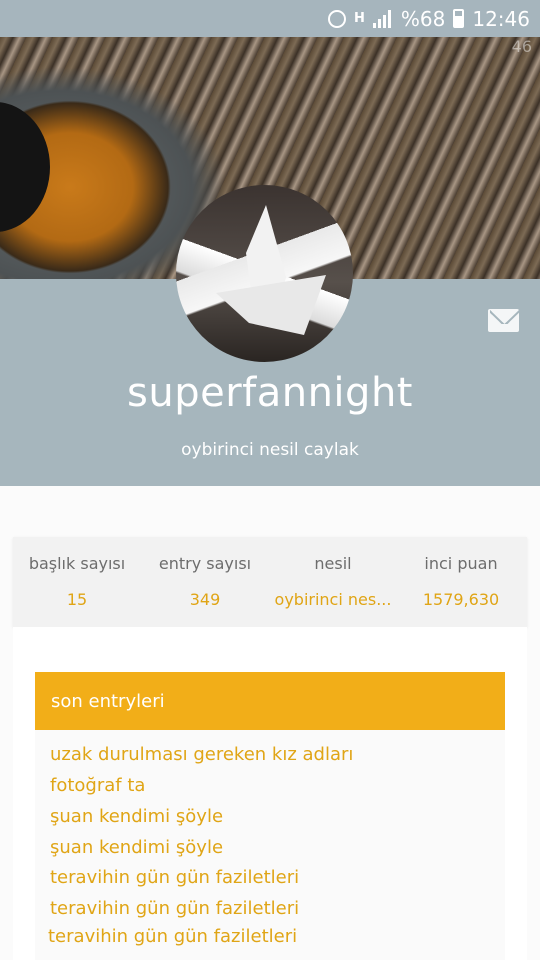 The image size is (540, 960). Describe the element at coordinates (25, 167) in the screenshot. I see `eye-pupil-decoration` at that location.